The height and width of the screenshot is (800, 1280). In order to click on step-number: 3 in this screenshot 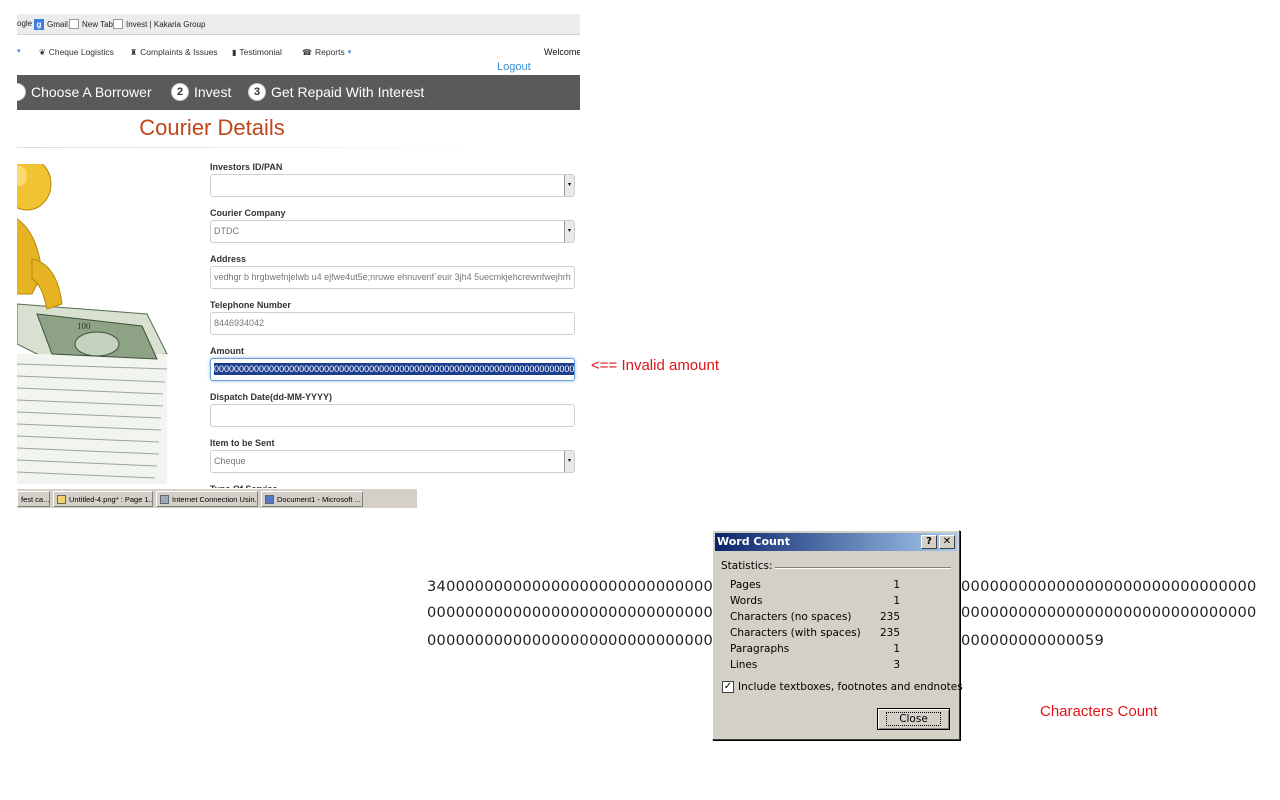, I will do `click(257, 92)`.